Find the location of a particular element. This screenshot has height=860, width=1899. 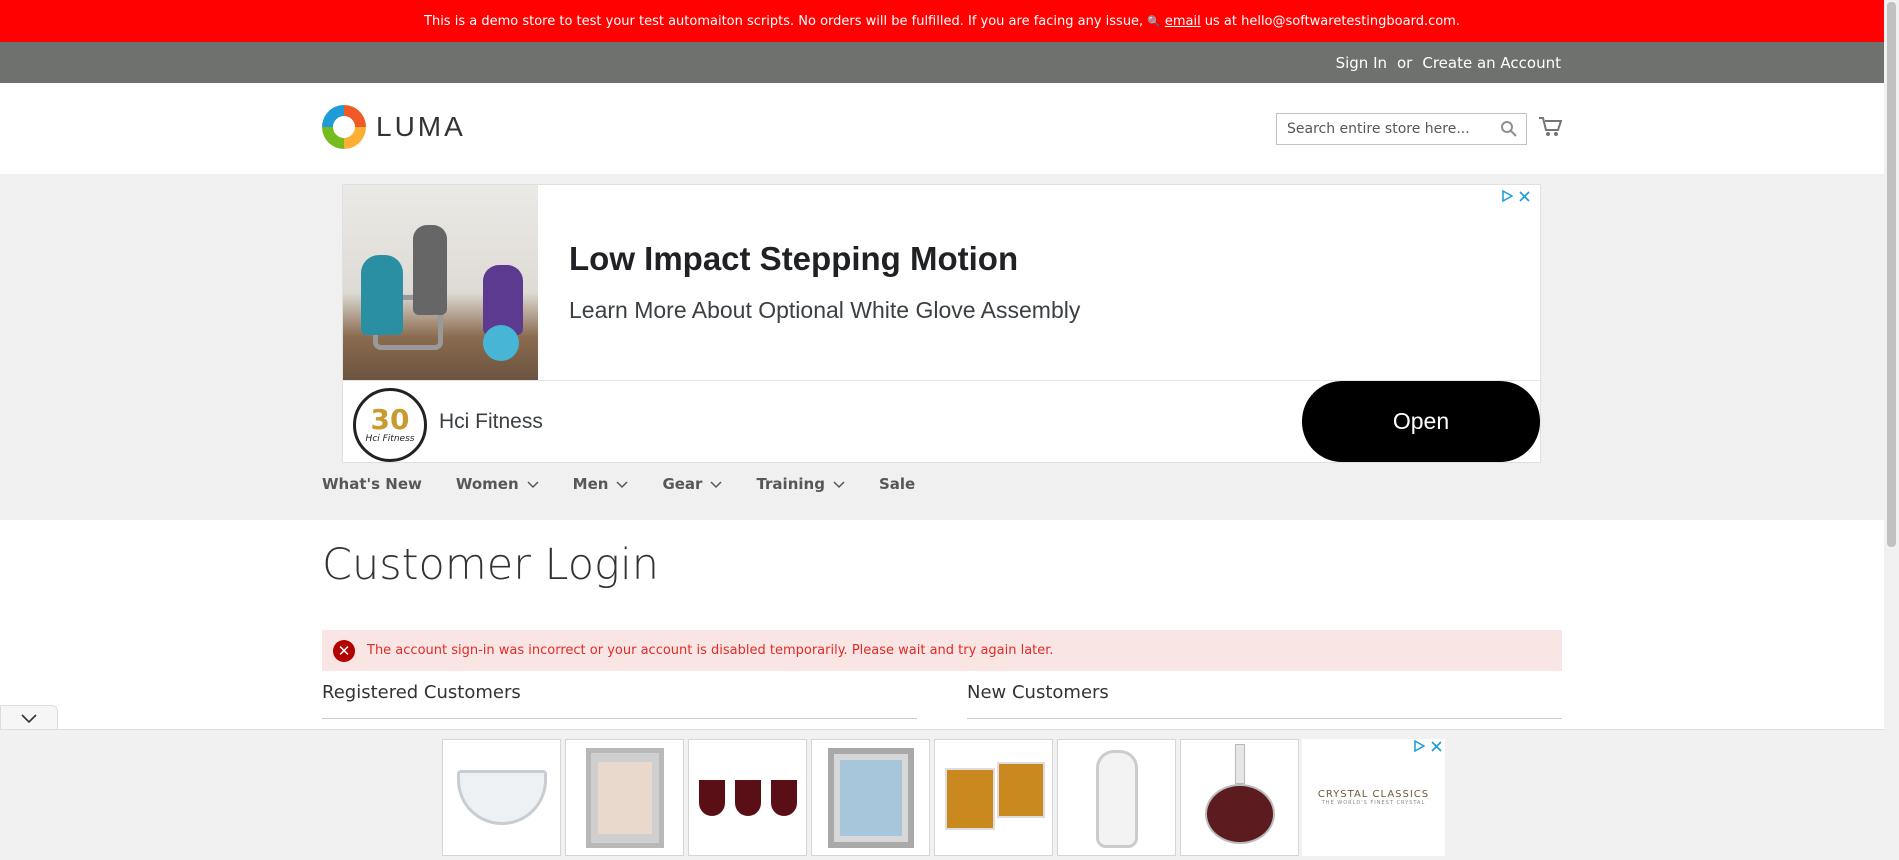

nav-label: Training is located at coordinates (790, 484).